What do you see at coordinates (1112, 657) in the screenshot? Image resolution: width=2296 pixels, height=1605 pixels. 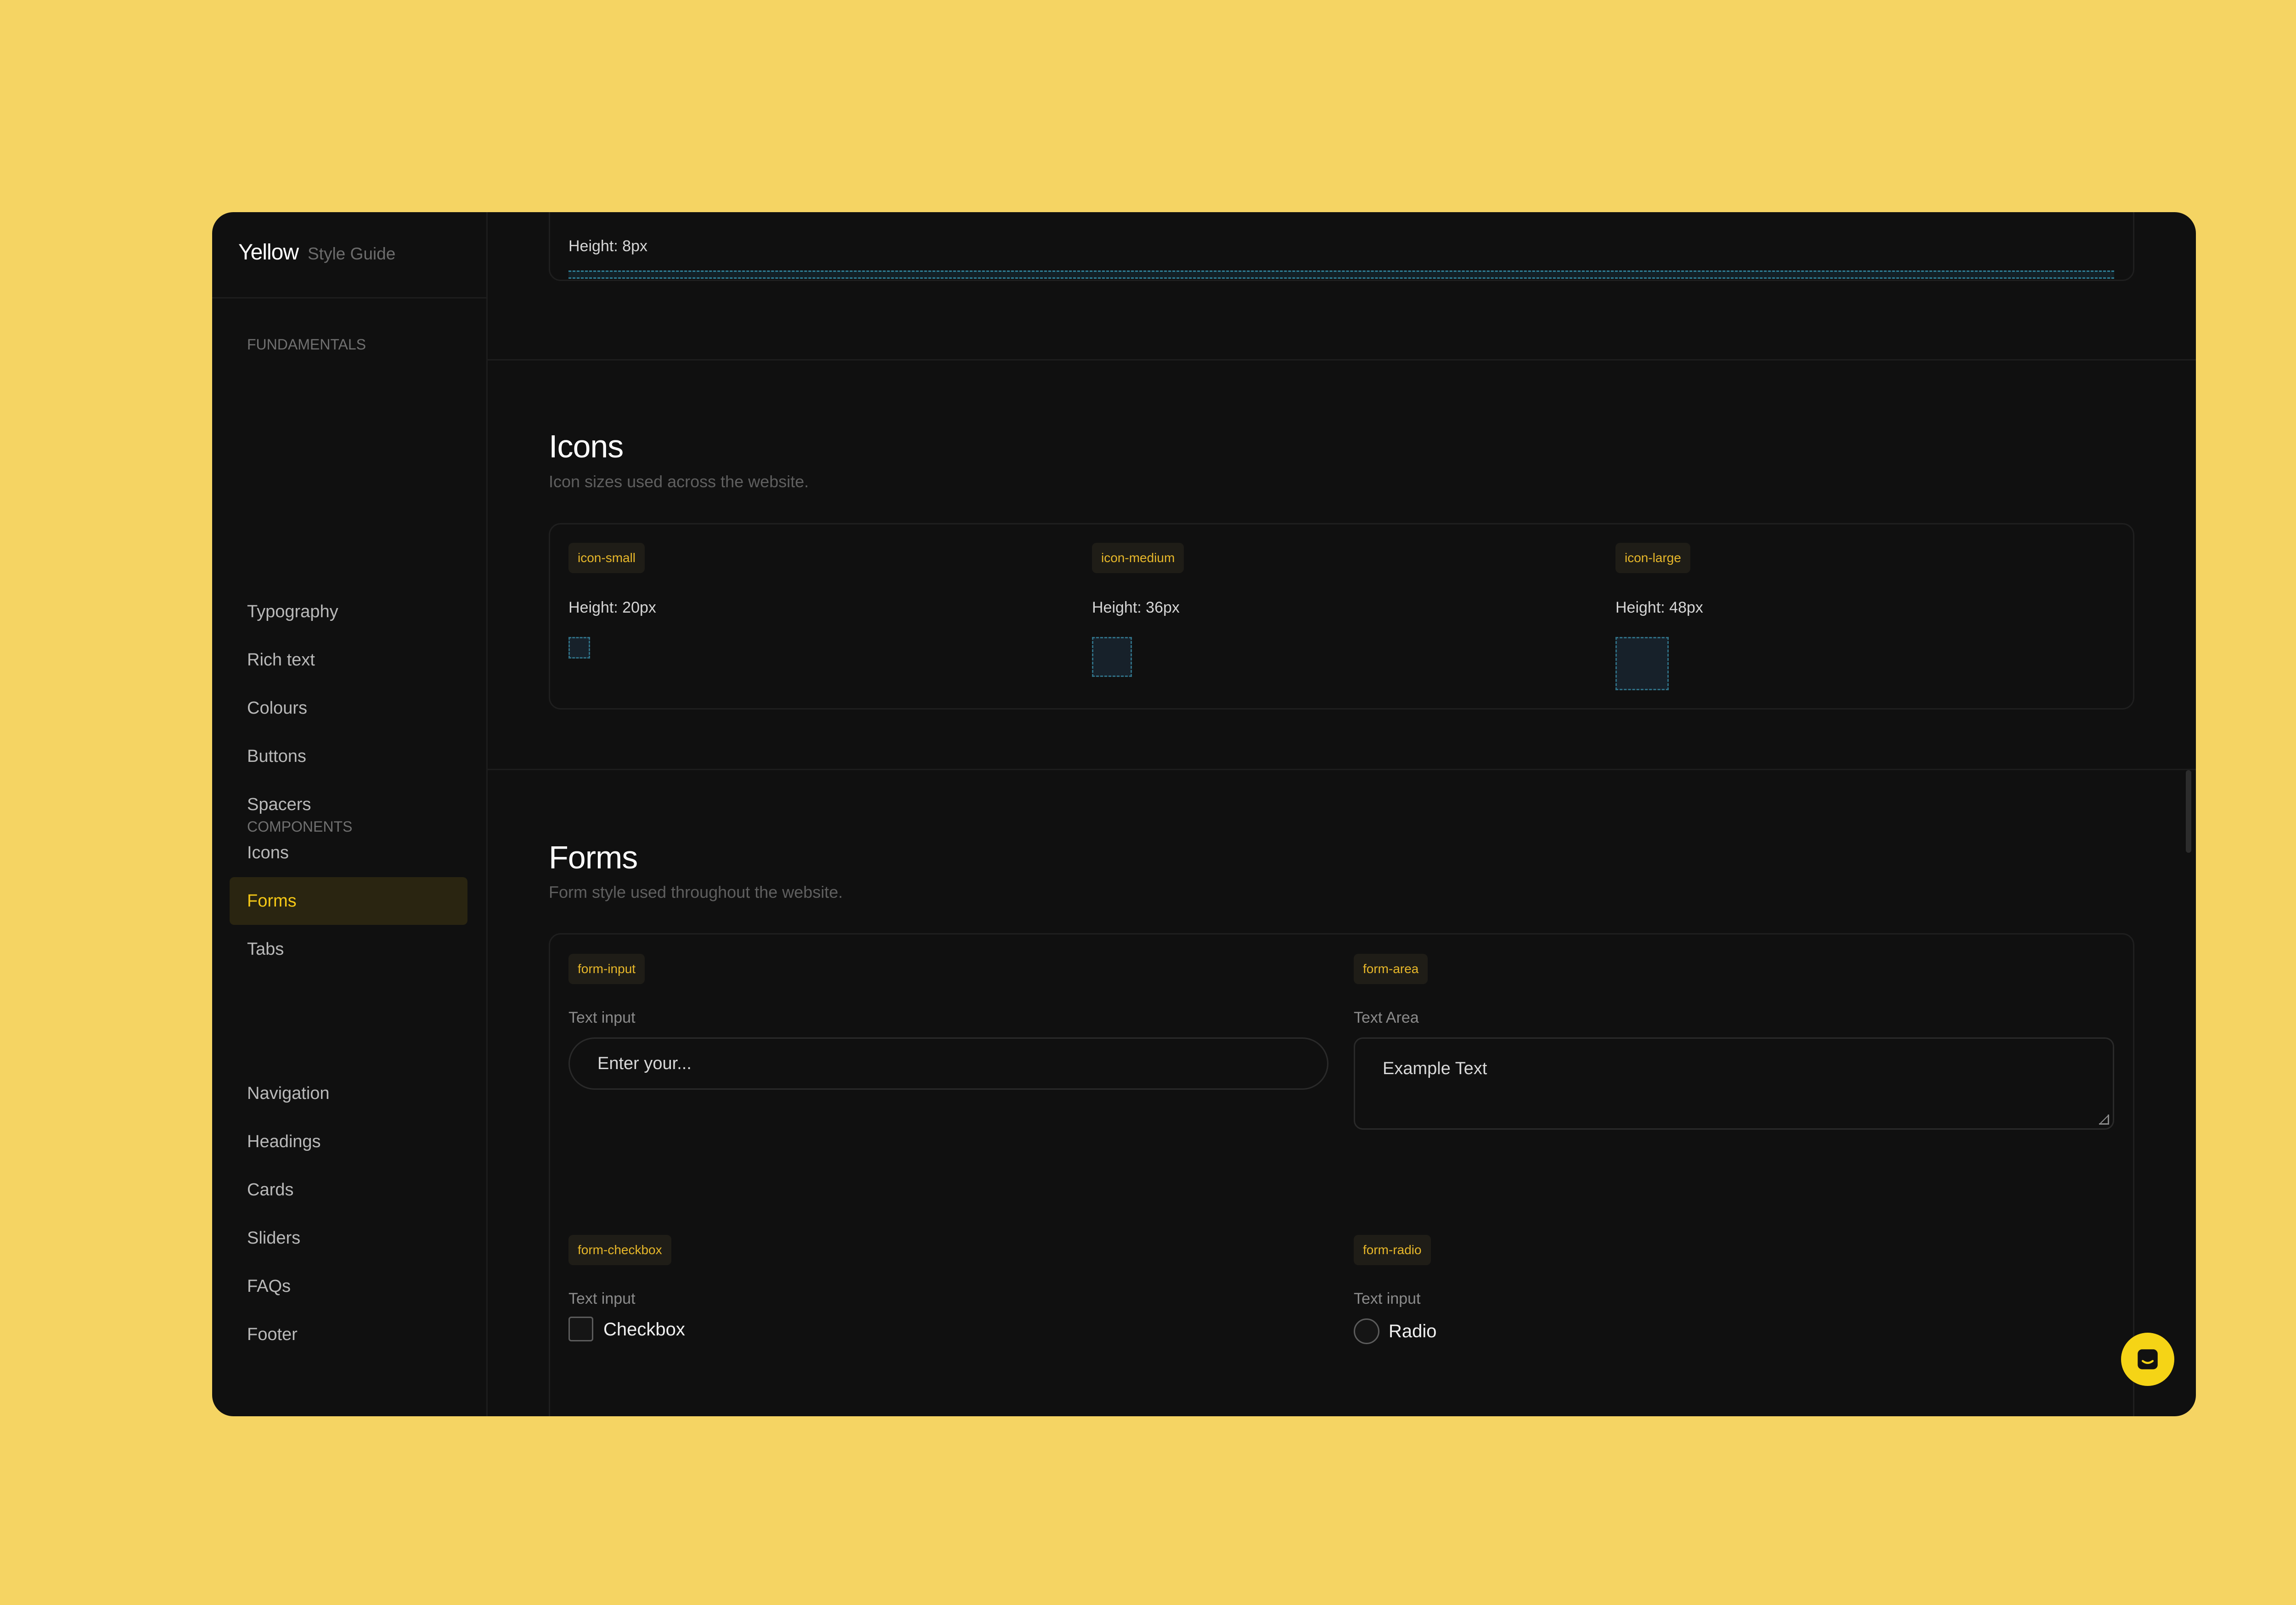 I see `icon-medium-preview` at bounding box center [1112, 657].